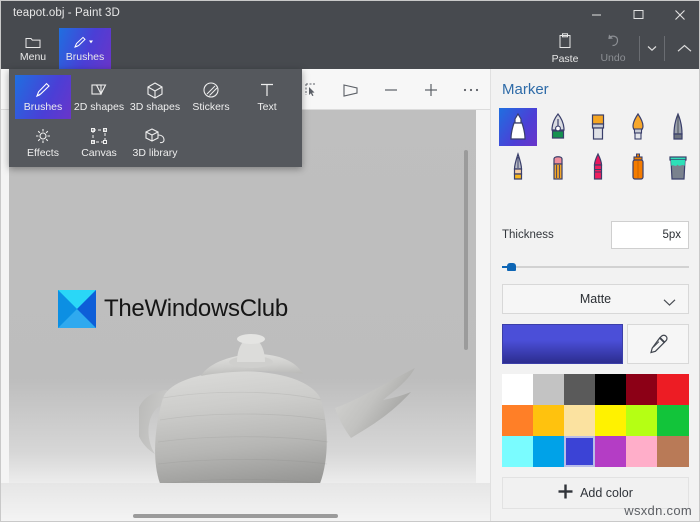 The height and width of the screenshot is (522, 700). What do you see at coordinates (511, 267) in the screenshot?
I see `thickness-slider-thumb` at bounding box center [511, 267].